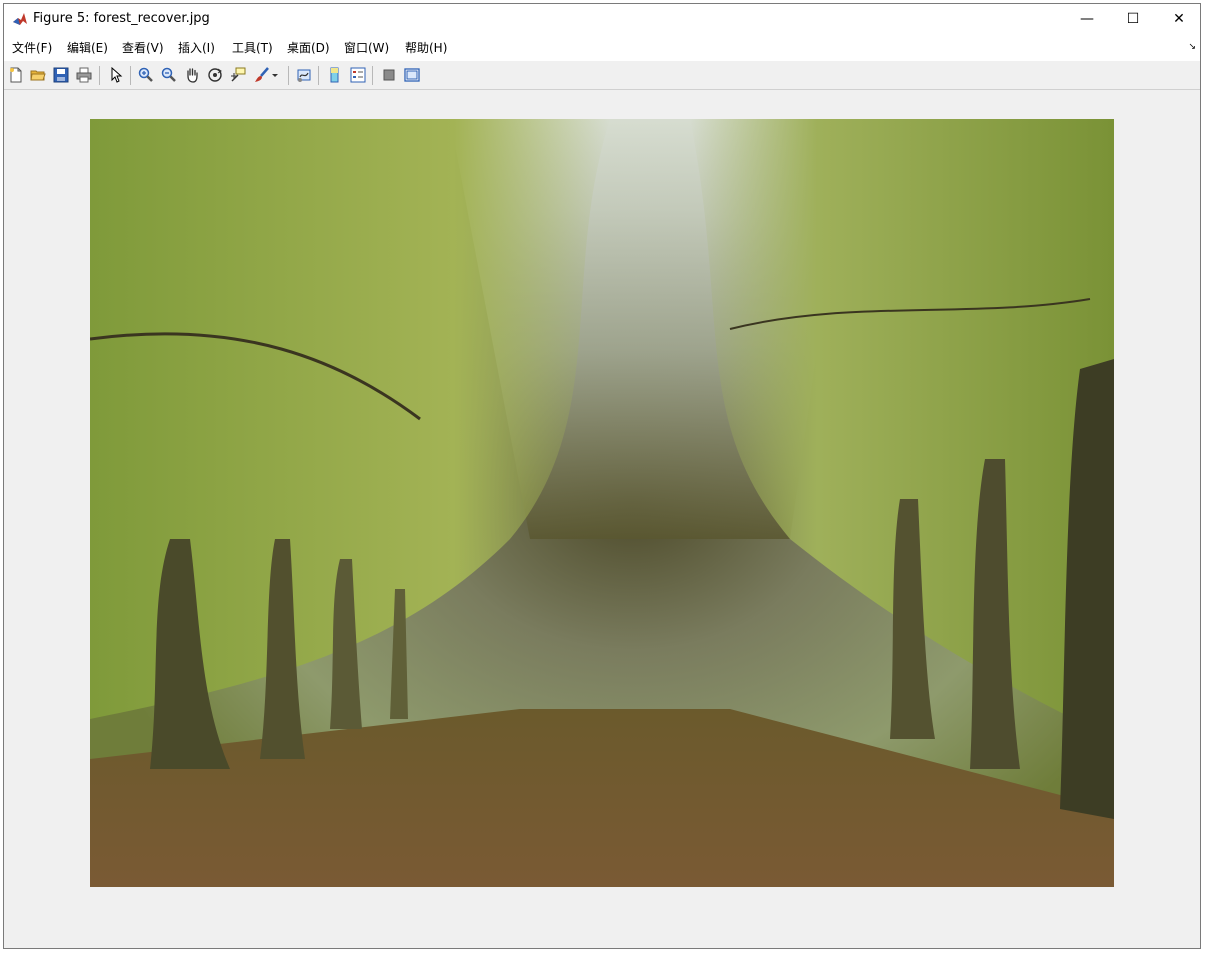 This screenshot has width=1207, height=956. Describe the element at coordinates (389, 75) in the screenshot. I see `hide-plot-tools-icon` at that location.